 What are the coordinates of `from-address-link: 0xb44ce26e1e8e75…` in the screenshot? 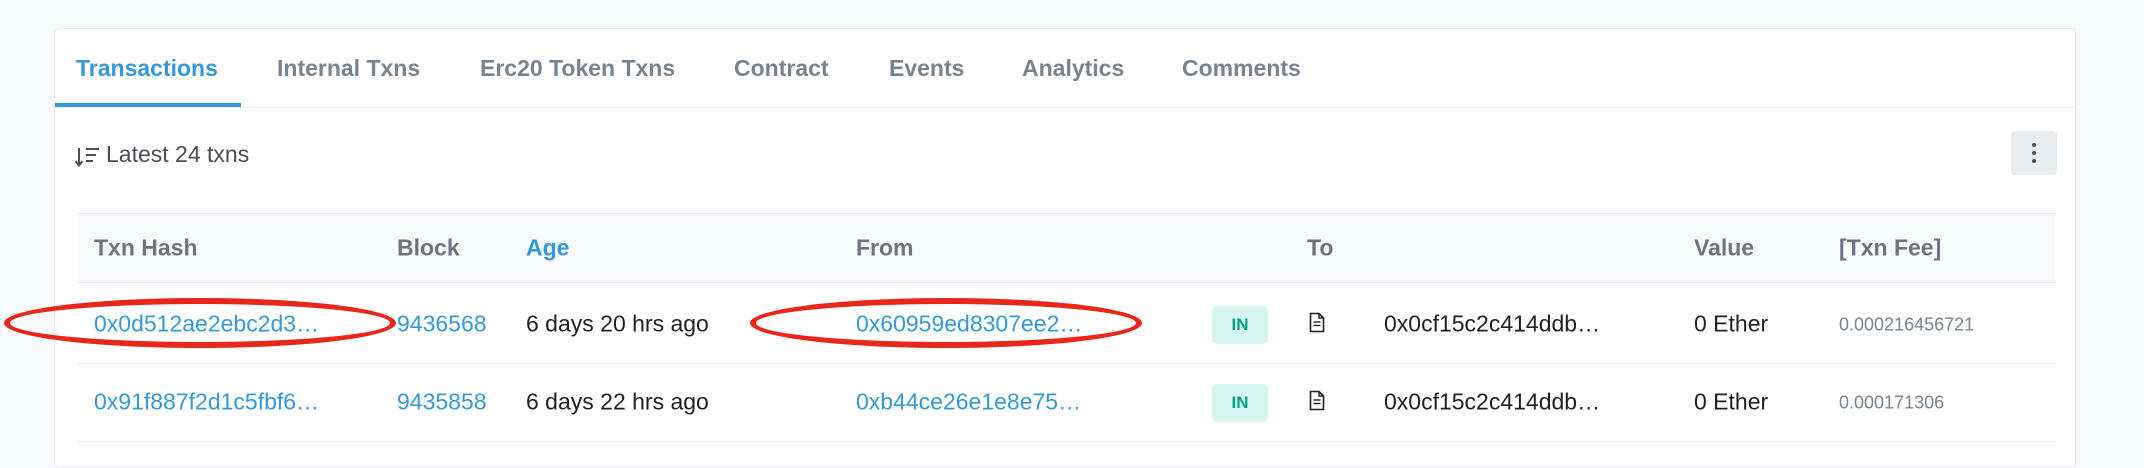 It's located at (968, 402).